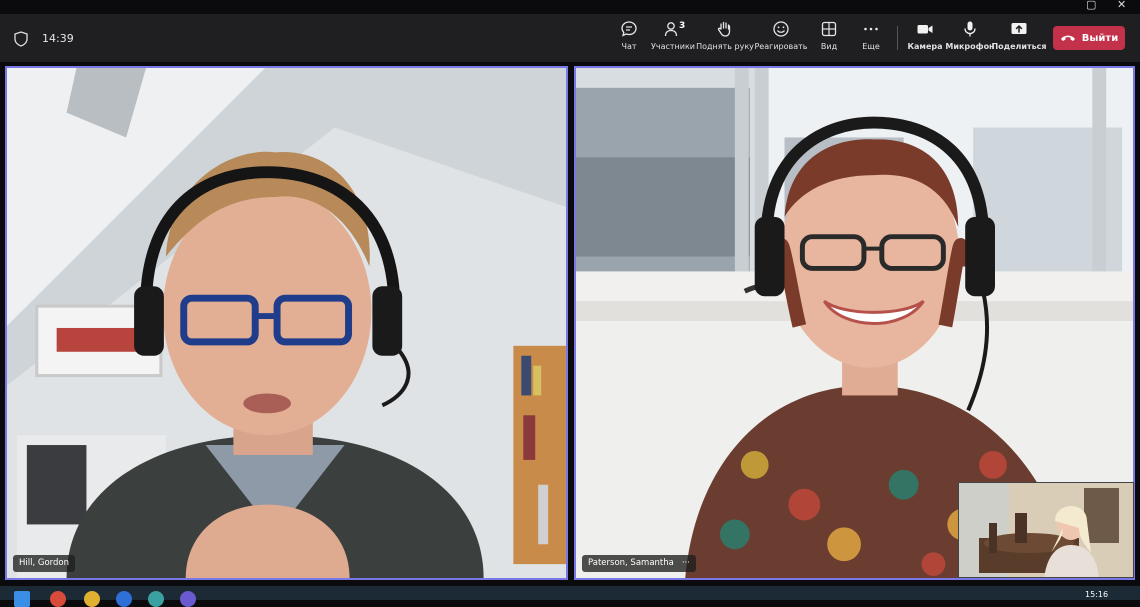 This screenshot has height=607, width=1140. What do you see at coordinates (970, 29) in the screenshot?
I see `mic-icon` at bounding box center [970, 29].